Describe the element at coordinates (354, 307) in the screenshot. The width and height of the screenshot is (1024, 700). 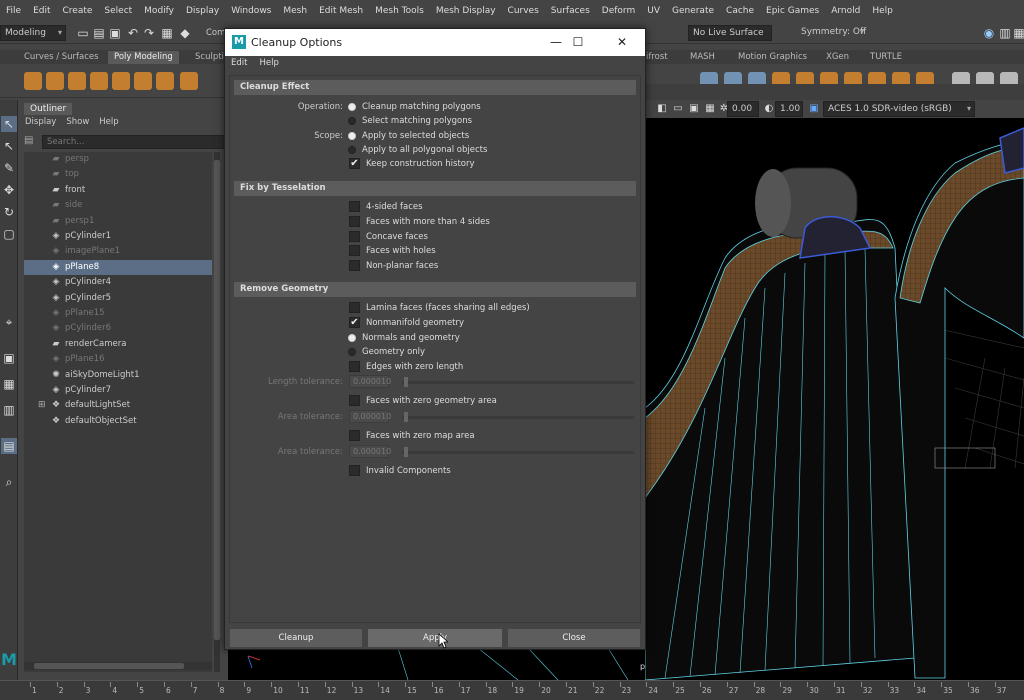
I see `checkbox-lamina` at that location.